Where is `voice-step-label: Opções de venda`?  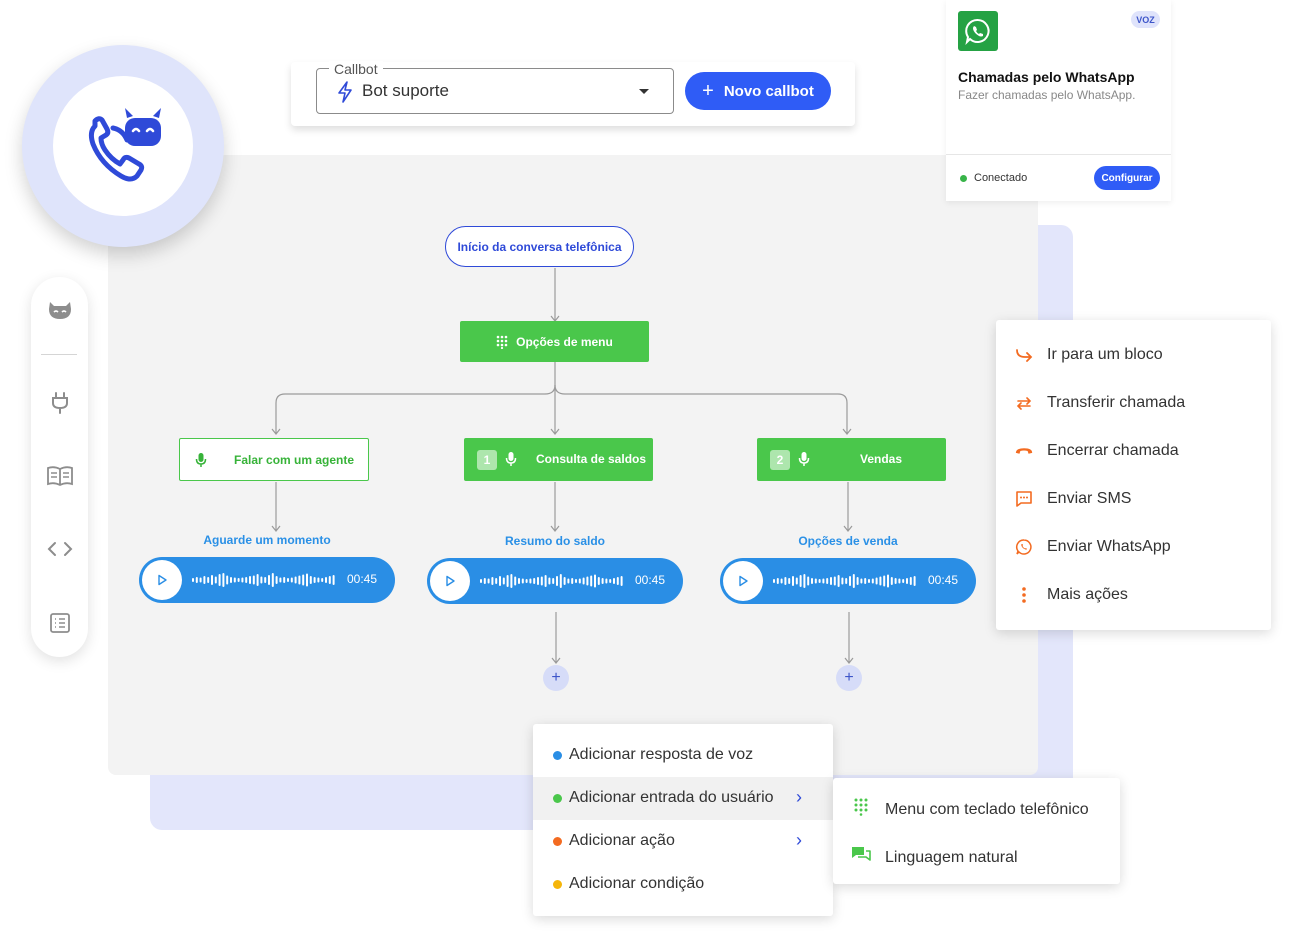 voice-step-label: Opções de venda is located at coordinates (848, 541).